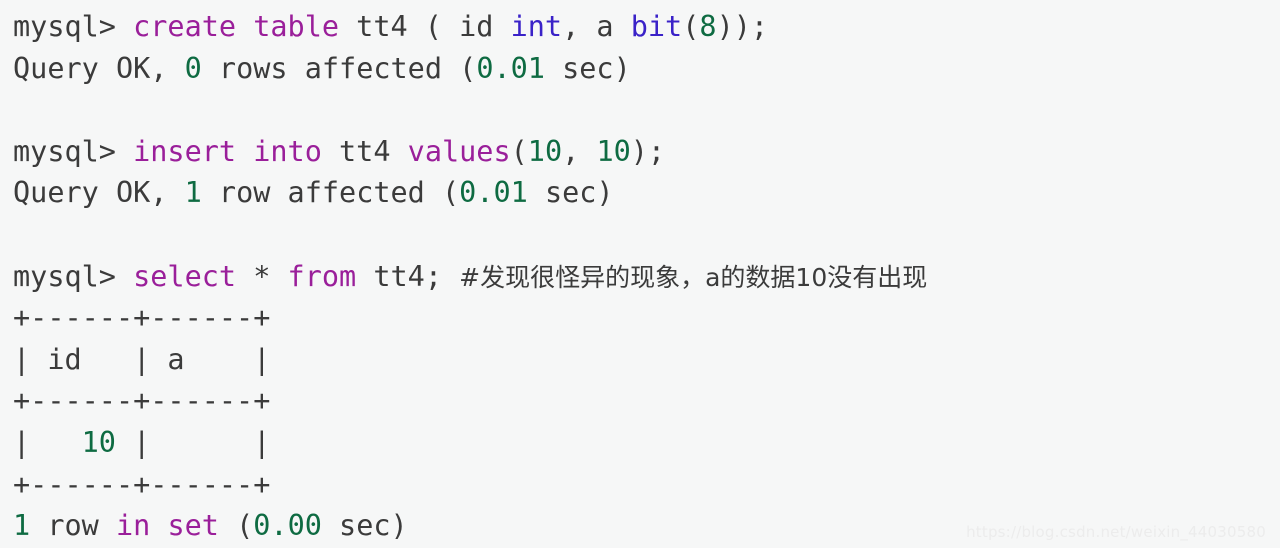  What do you see at coordinates (287, 526) in the screenshot?
I see `token-number: 0.00` at bounding box center [287, 526].